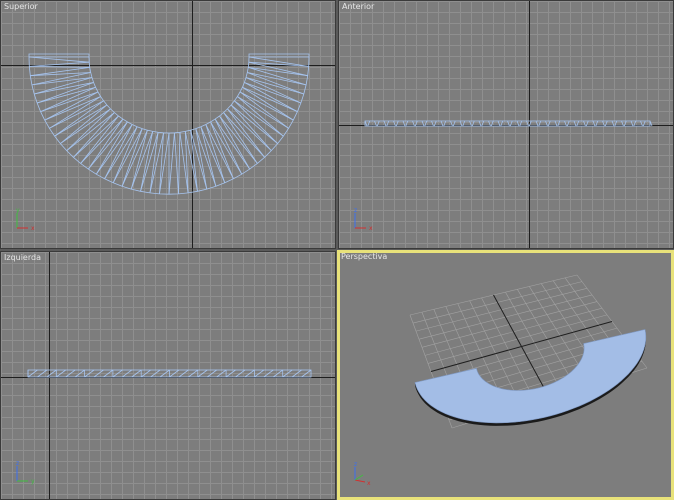 This screenshot has height=500, width=674. I want to click on viewport-label-perspective: Perspectiva, so click(364, 257).